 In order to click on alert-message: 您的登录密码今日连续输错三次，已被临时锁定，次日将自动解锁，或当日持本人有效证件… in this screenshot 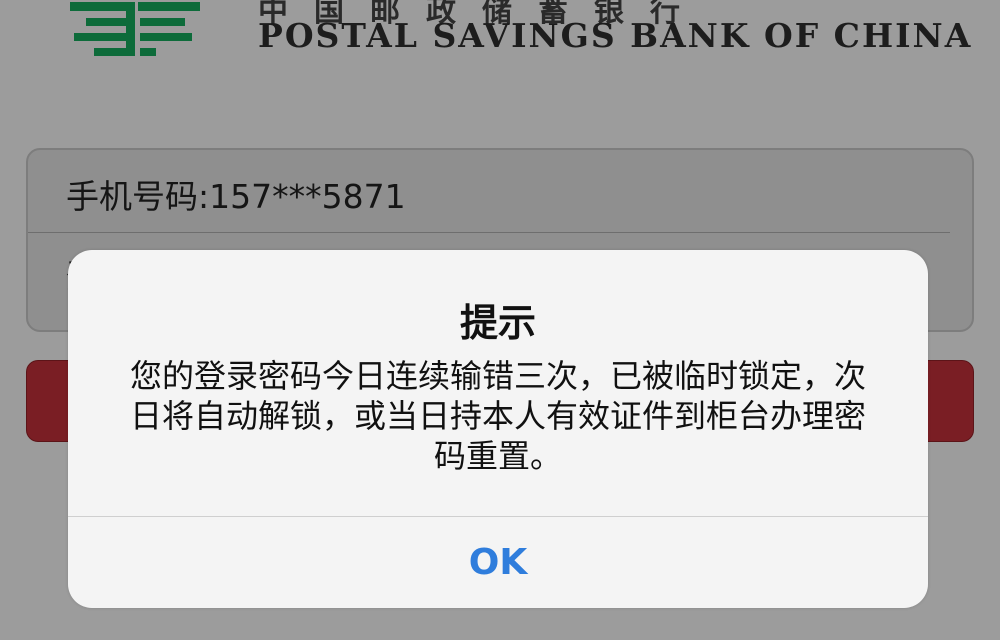, I will do `click(497, 416)`.